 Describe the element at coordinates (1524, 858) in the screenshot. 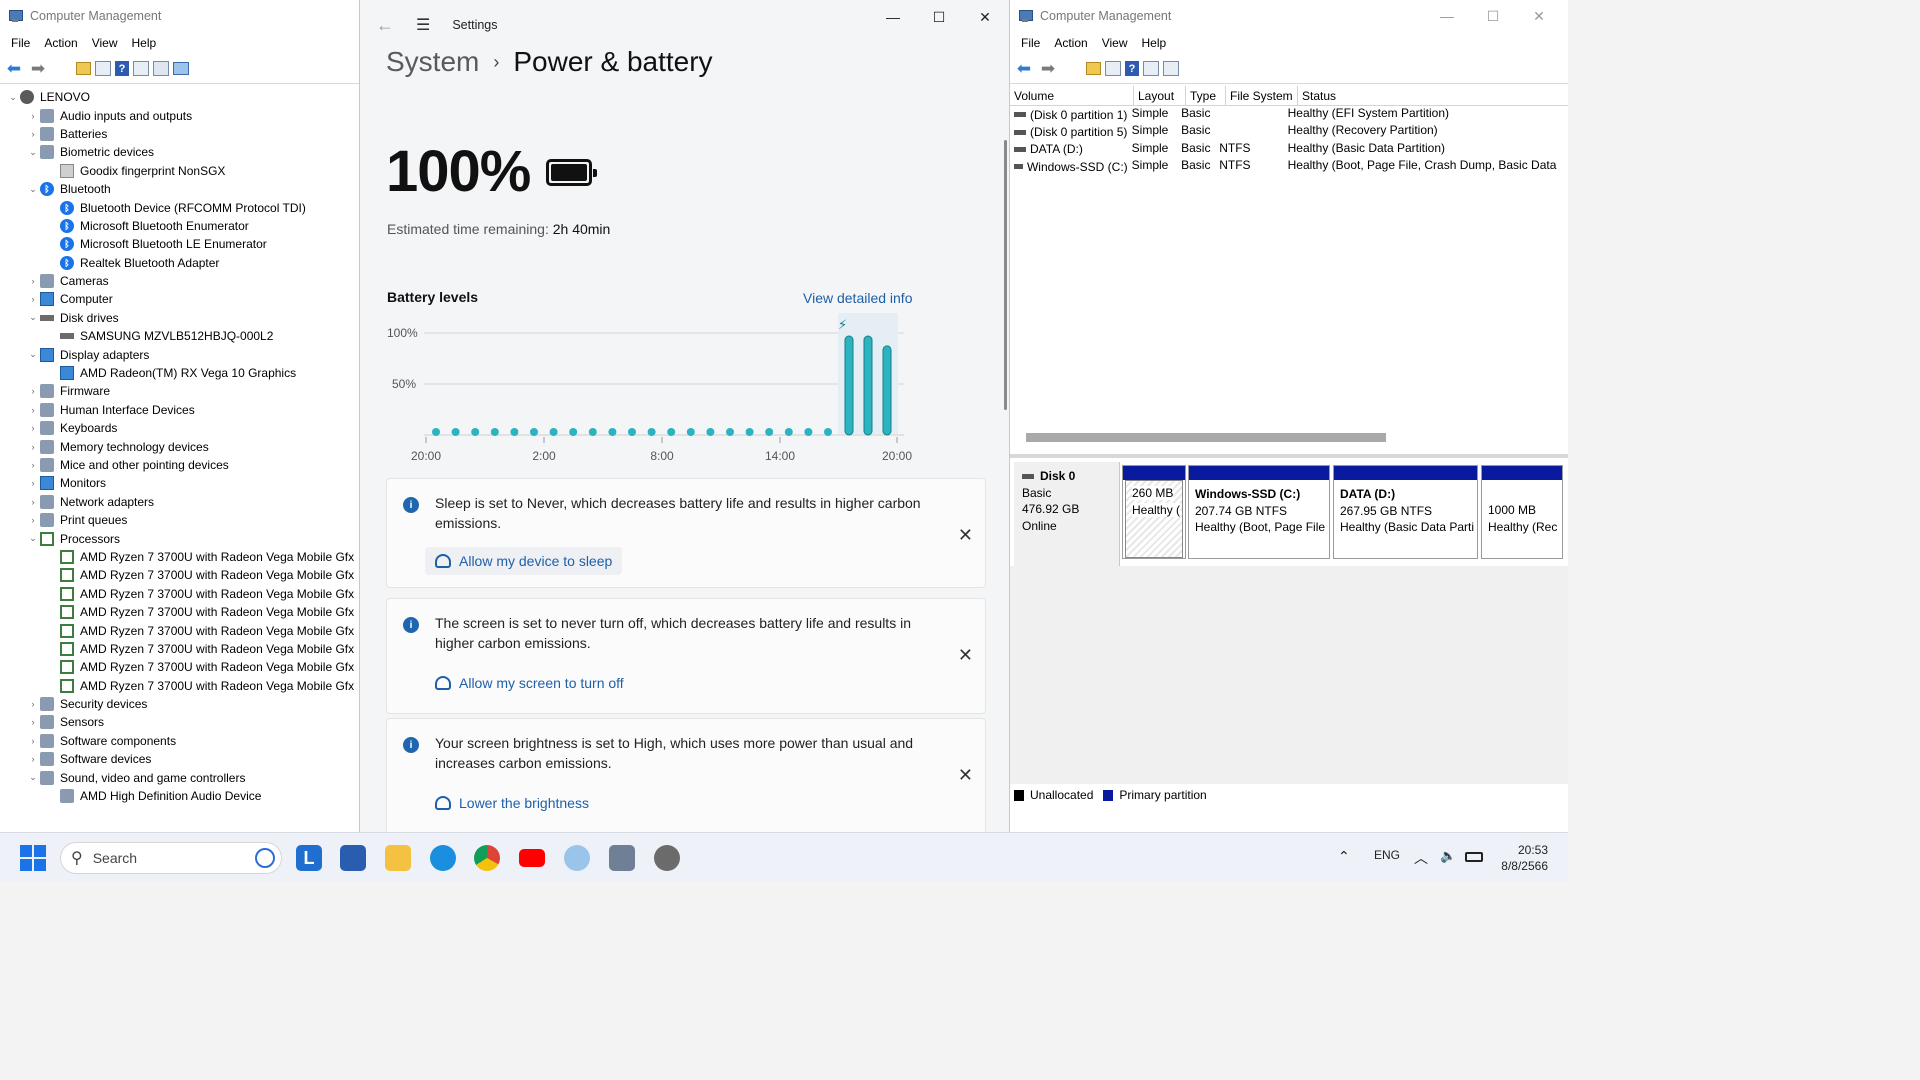

I see `clock: 20:53 8/8/2566` at that location.